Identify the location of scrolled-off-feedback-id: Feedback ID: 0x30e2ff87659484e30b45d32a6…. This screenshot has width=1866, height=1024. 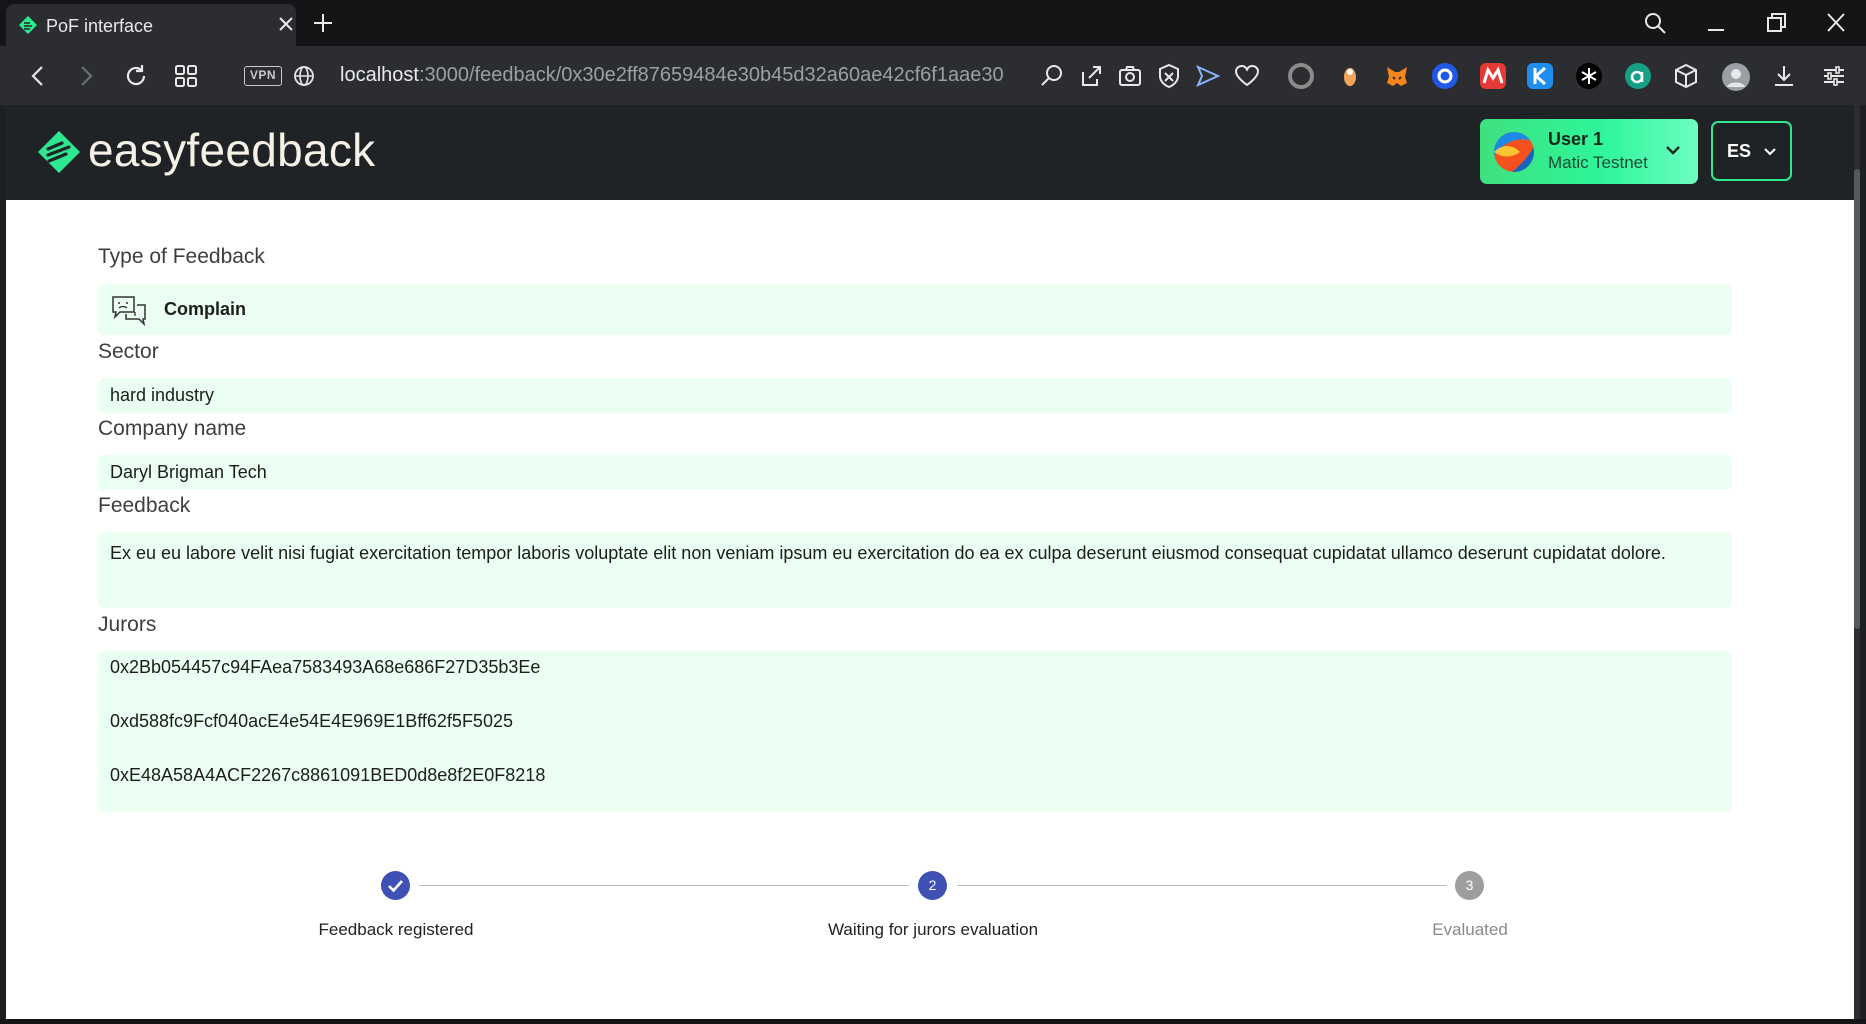
(367, 203).